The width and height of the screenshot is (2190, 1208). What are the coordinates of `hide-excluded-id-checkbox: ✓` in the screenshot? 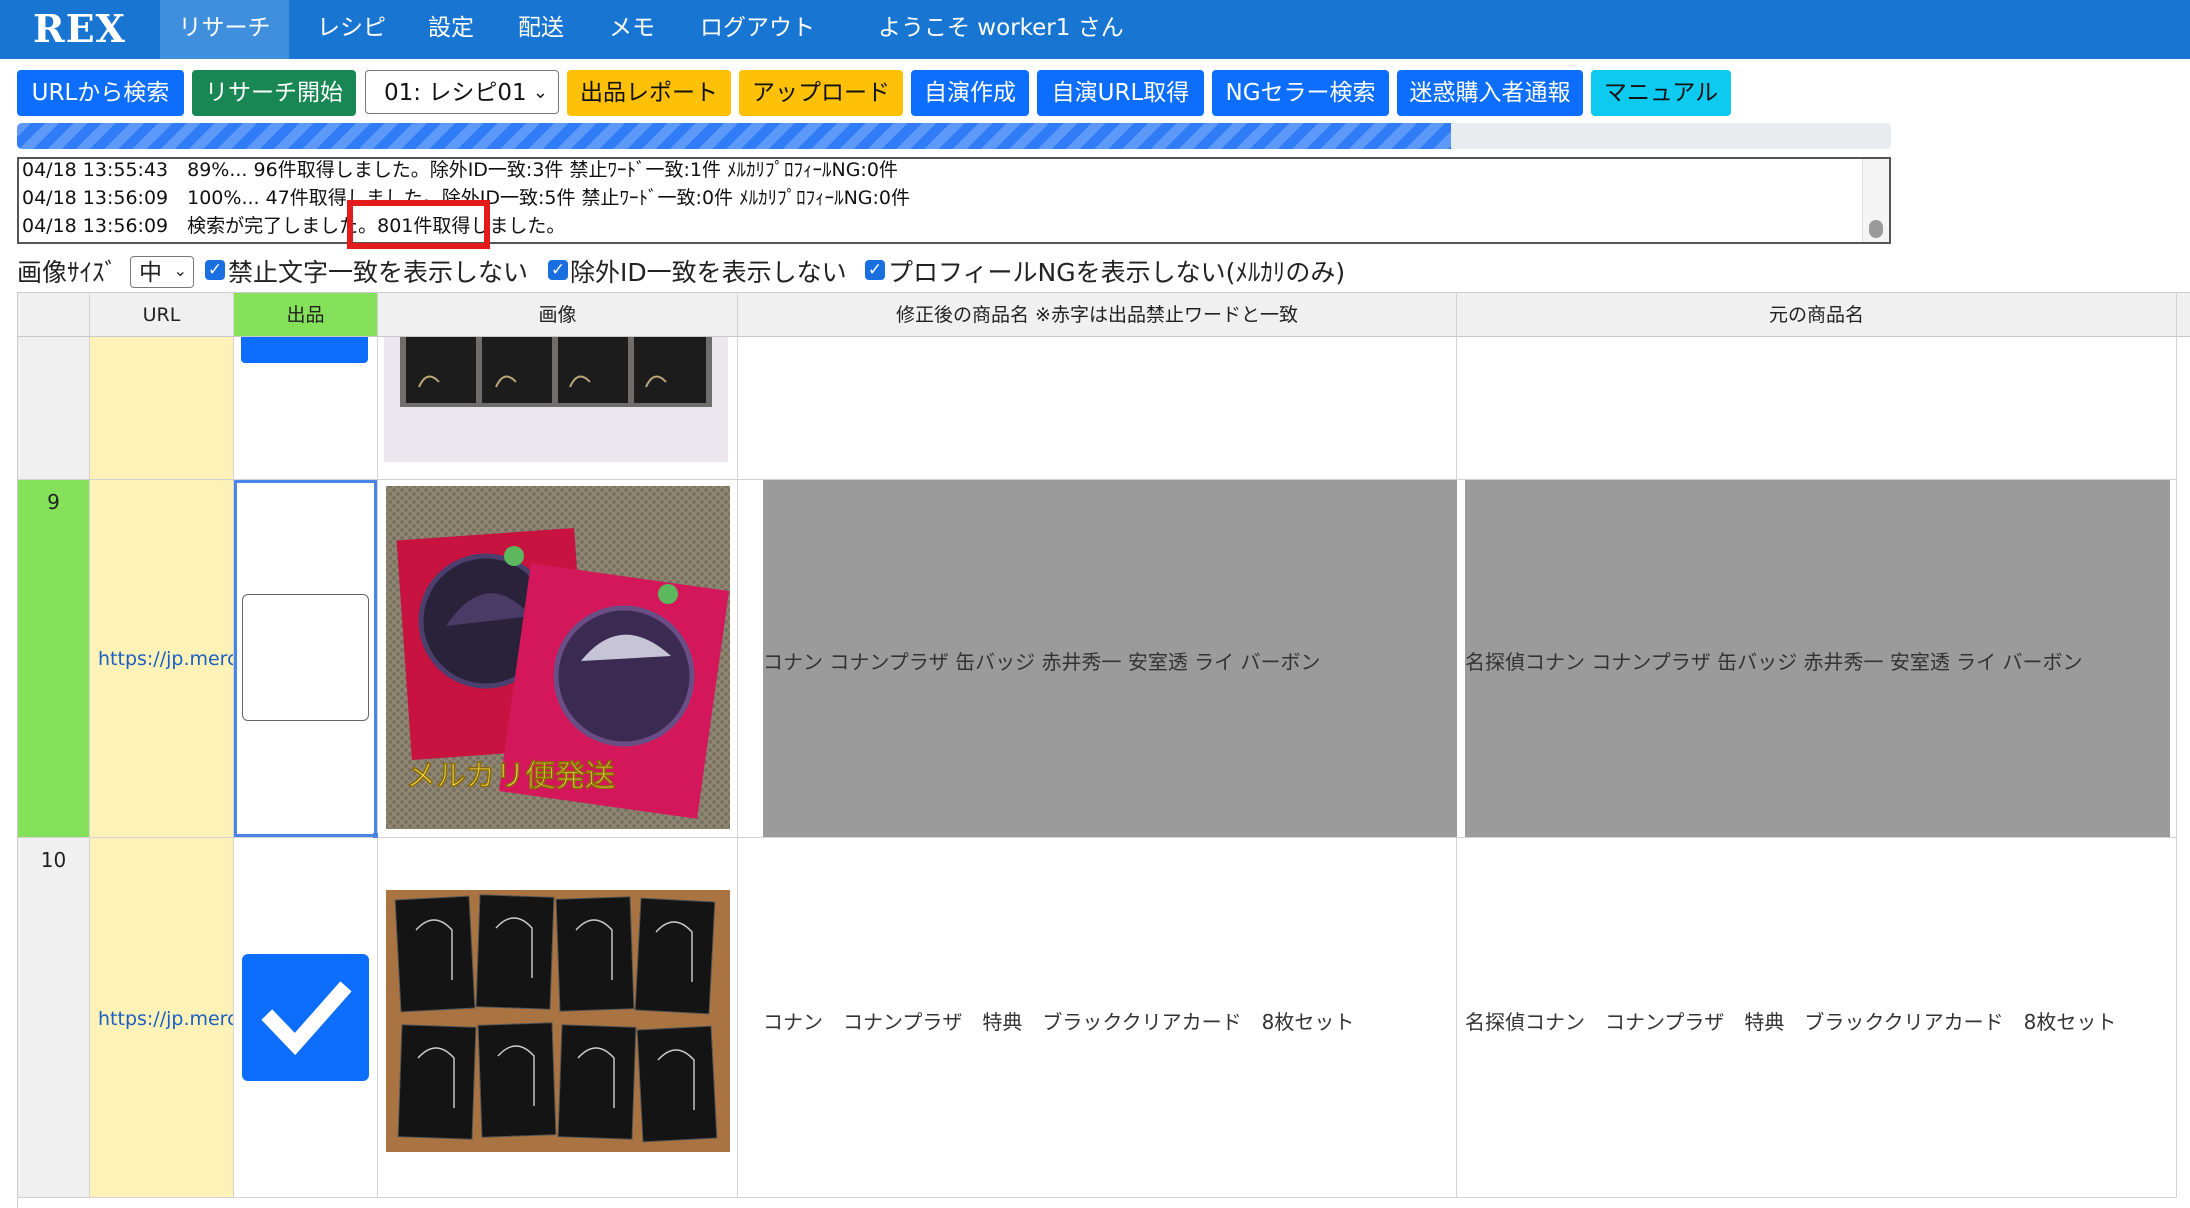 It's located at (558, 270).